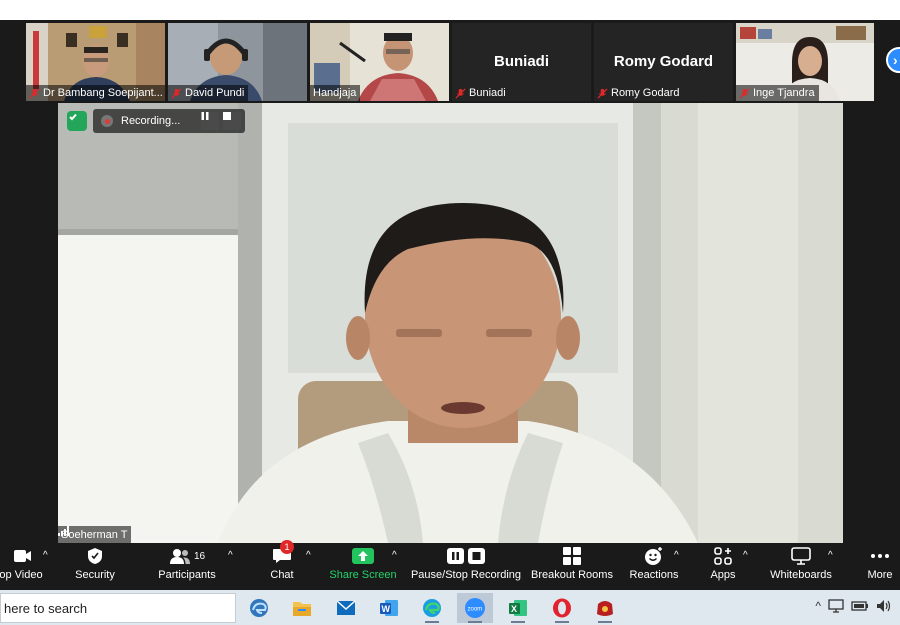  I want to click on participant-name-bar: Inge Tjandra, so click(777, 93).